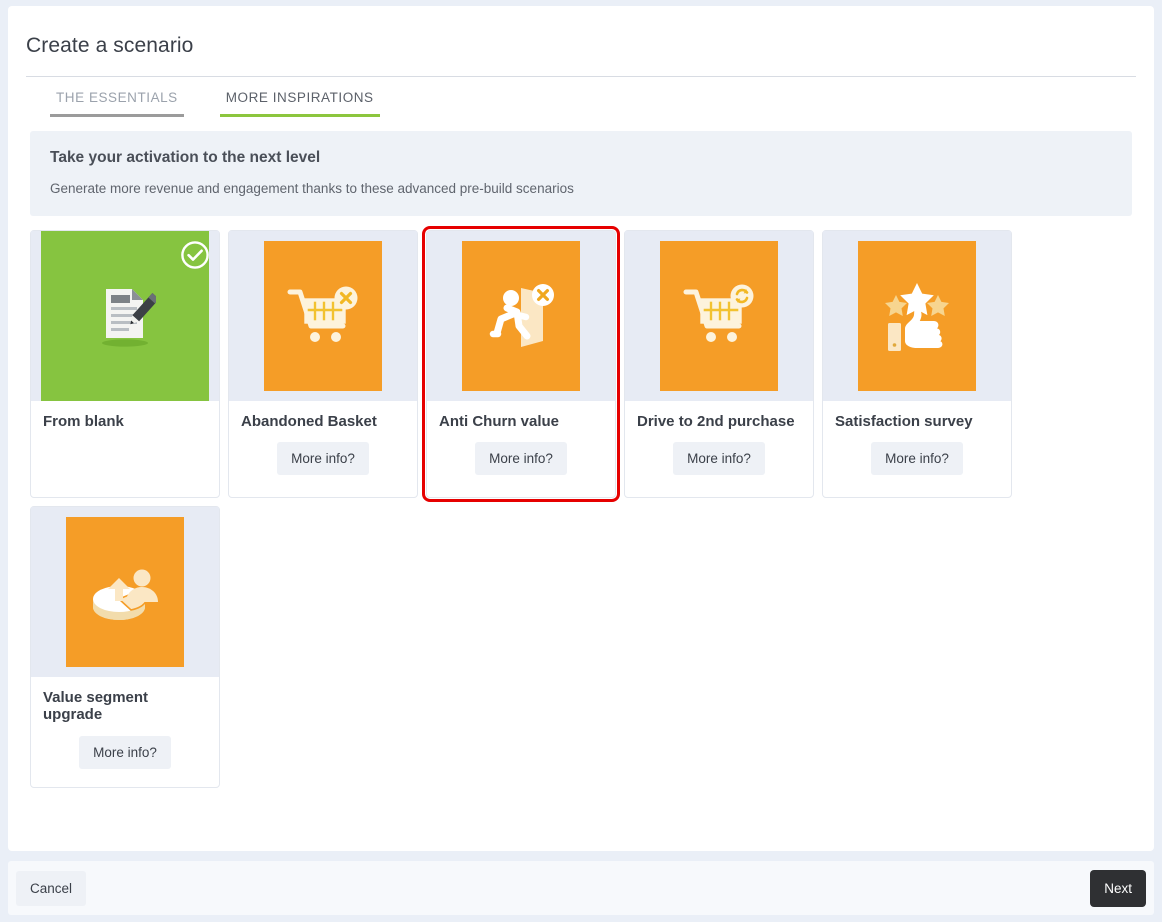  I want to click on modal-footer: Cancel Next, so click(581, 888).